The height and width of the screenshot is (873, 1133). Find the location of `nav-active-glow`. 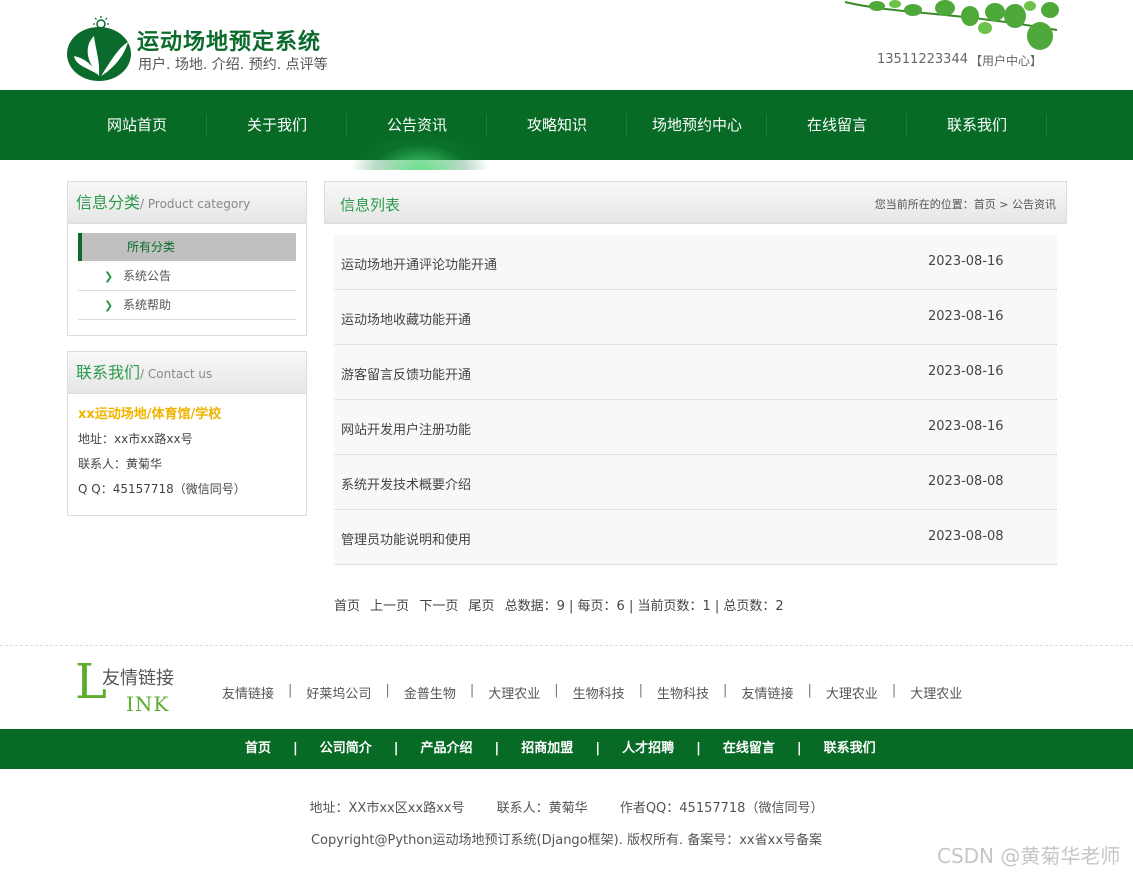

nav-active-glow is located at coordinates (420, 150).